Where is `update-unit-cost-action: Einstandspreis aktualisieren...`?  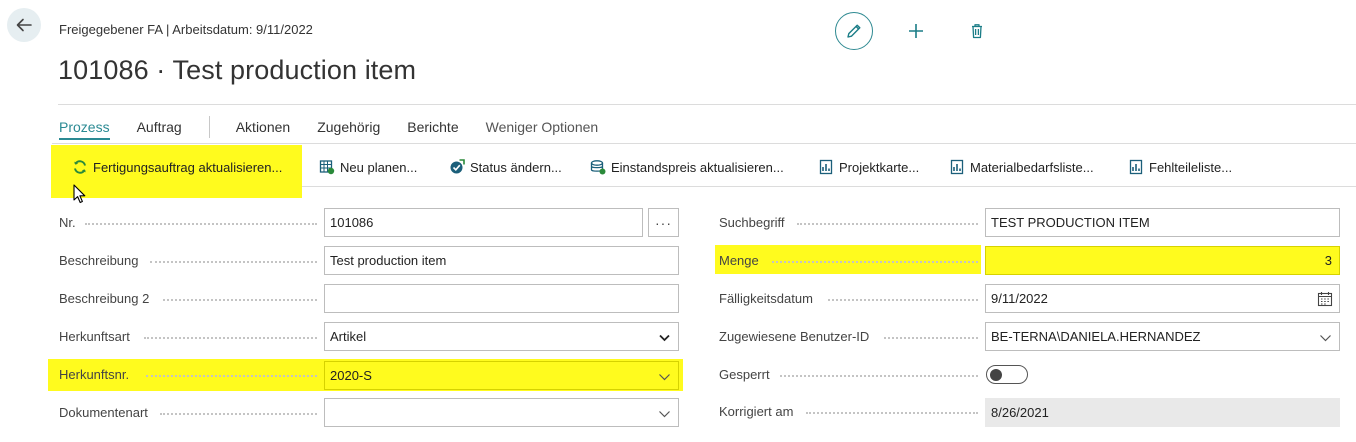 update-unit-cost-action: Einstandspreis aktualisieren... is located at coordinates (687, 167).